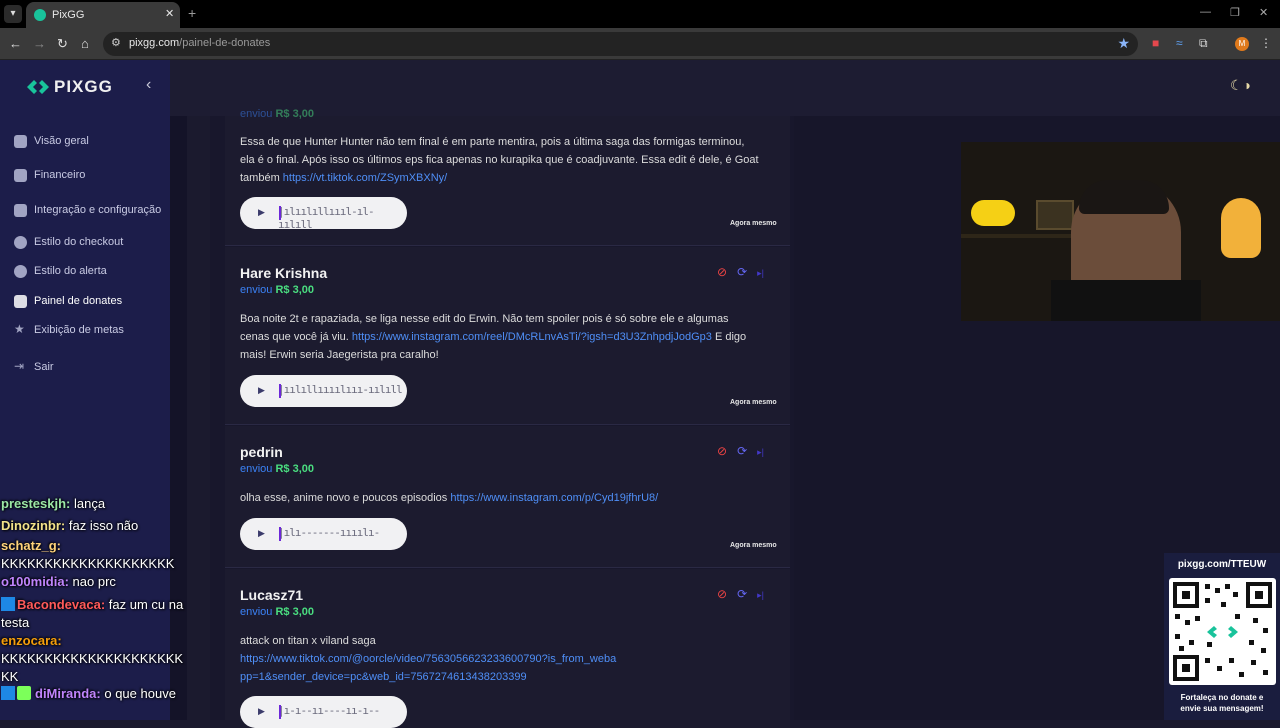 The width and height of the screenshot is (1280, 728). I want to click on tab-strip: ▾ PixGG ✕ + — ❐ ✕, so click(640, 14).